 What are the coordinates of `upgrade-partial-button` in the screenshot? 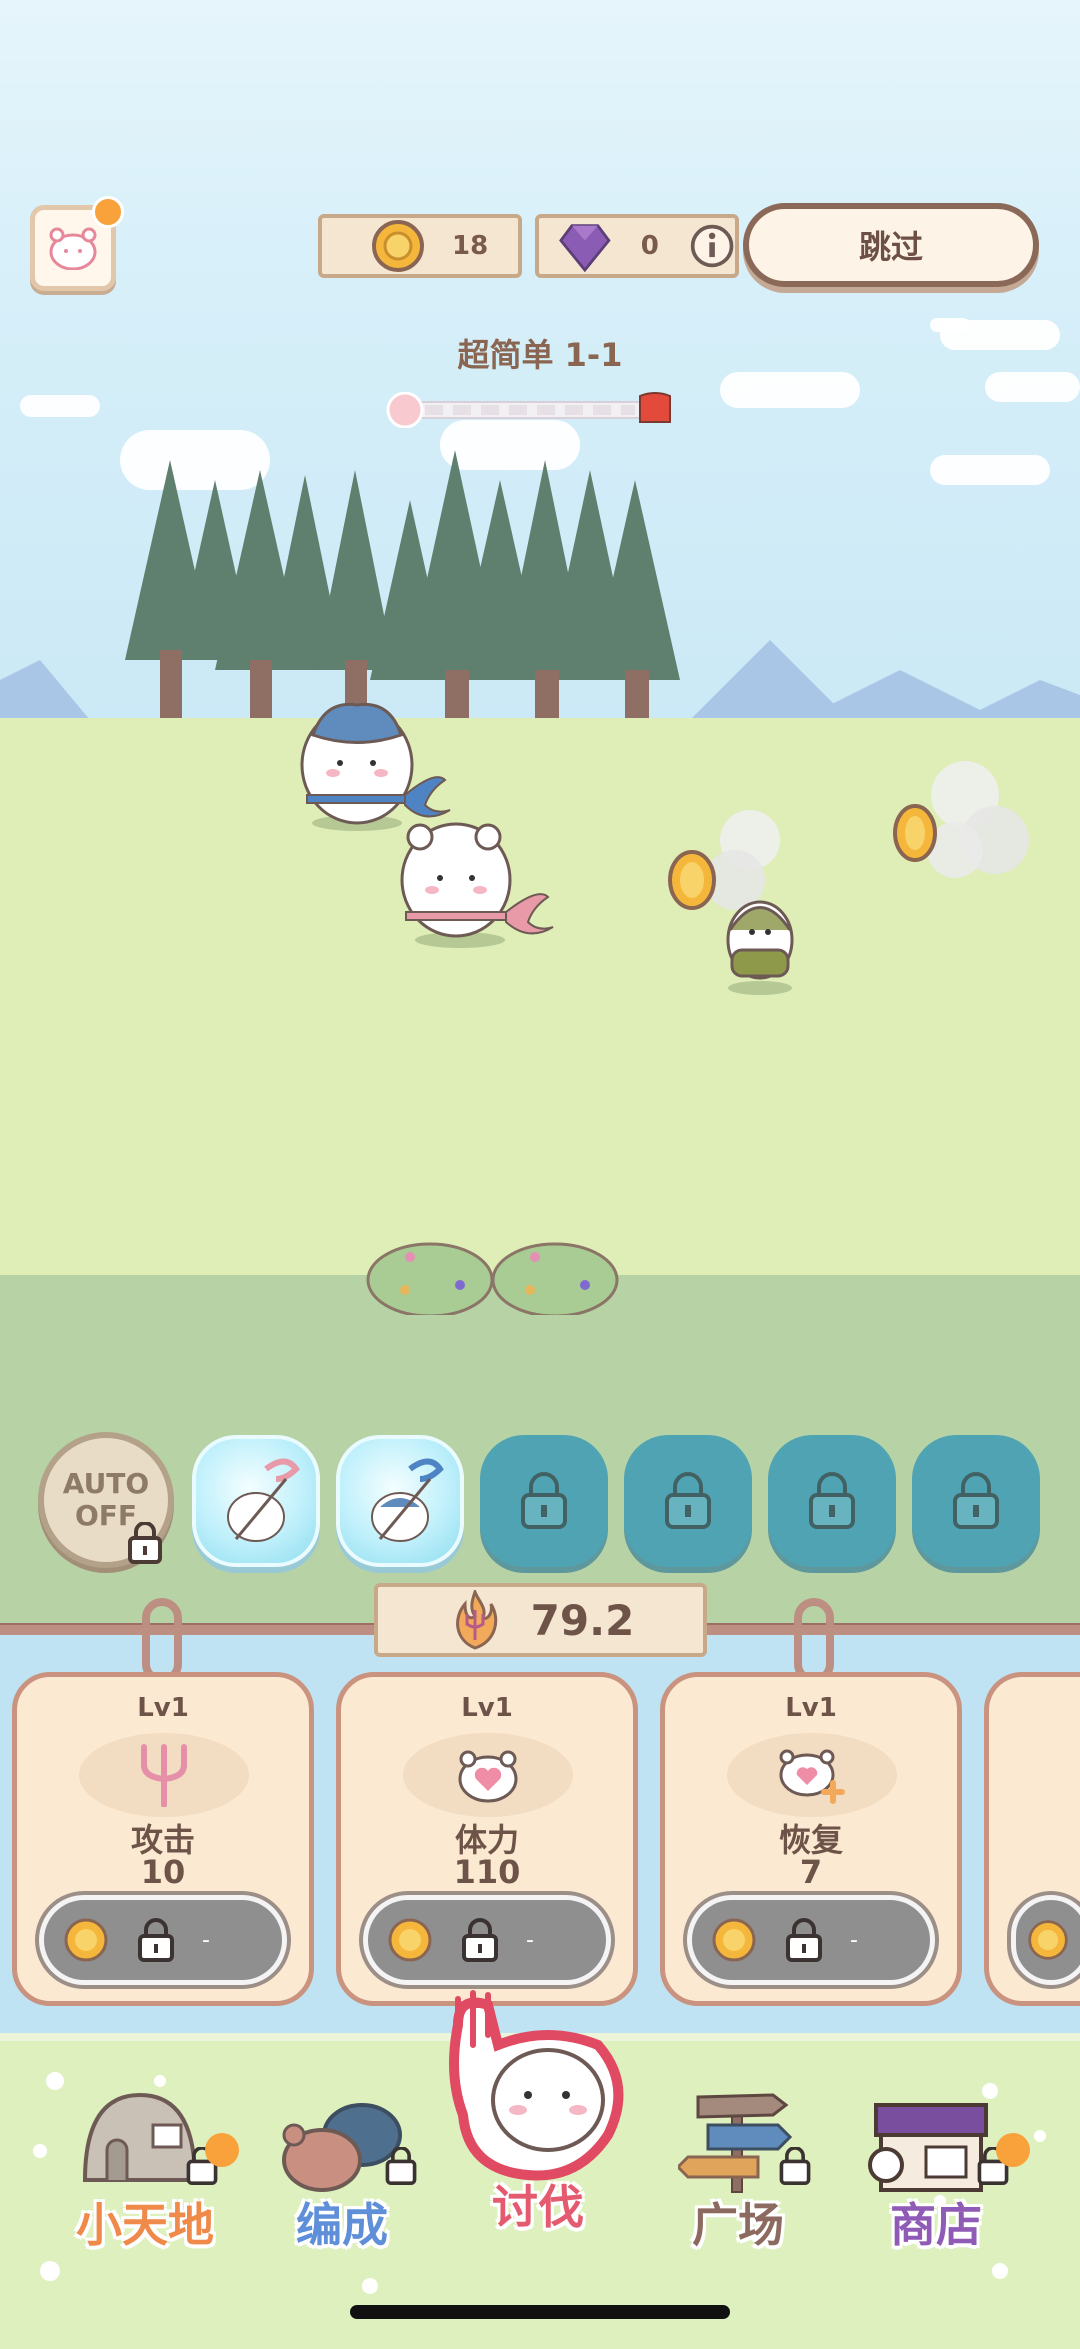 It's located at (1045, 1940).